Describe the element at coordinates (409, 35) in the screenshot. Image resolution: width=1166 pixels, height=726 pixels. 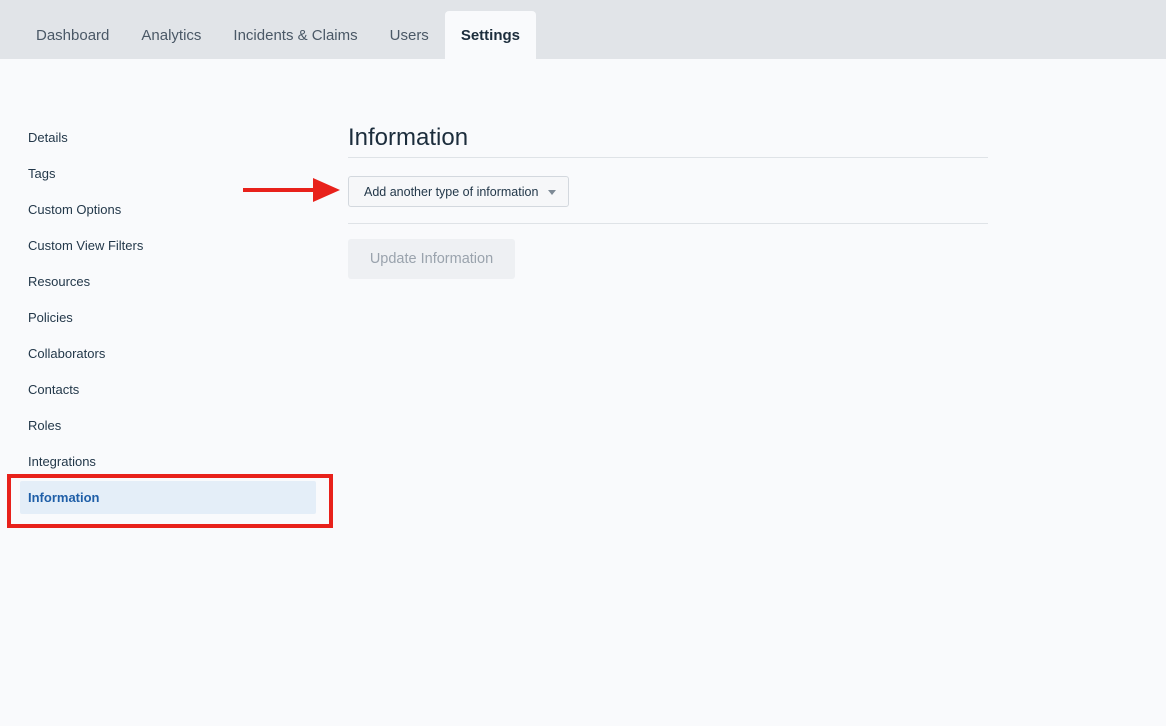
I see `tab-users: Users` at that location.